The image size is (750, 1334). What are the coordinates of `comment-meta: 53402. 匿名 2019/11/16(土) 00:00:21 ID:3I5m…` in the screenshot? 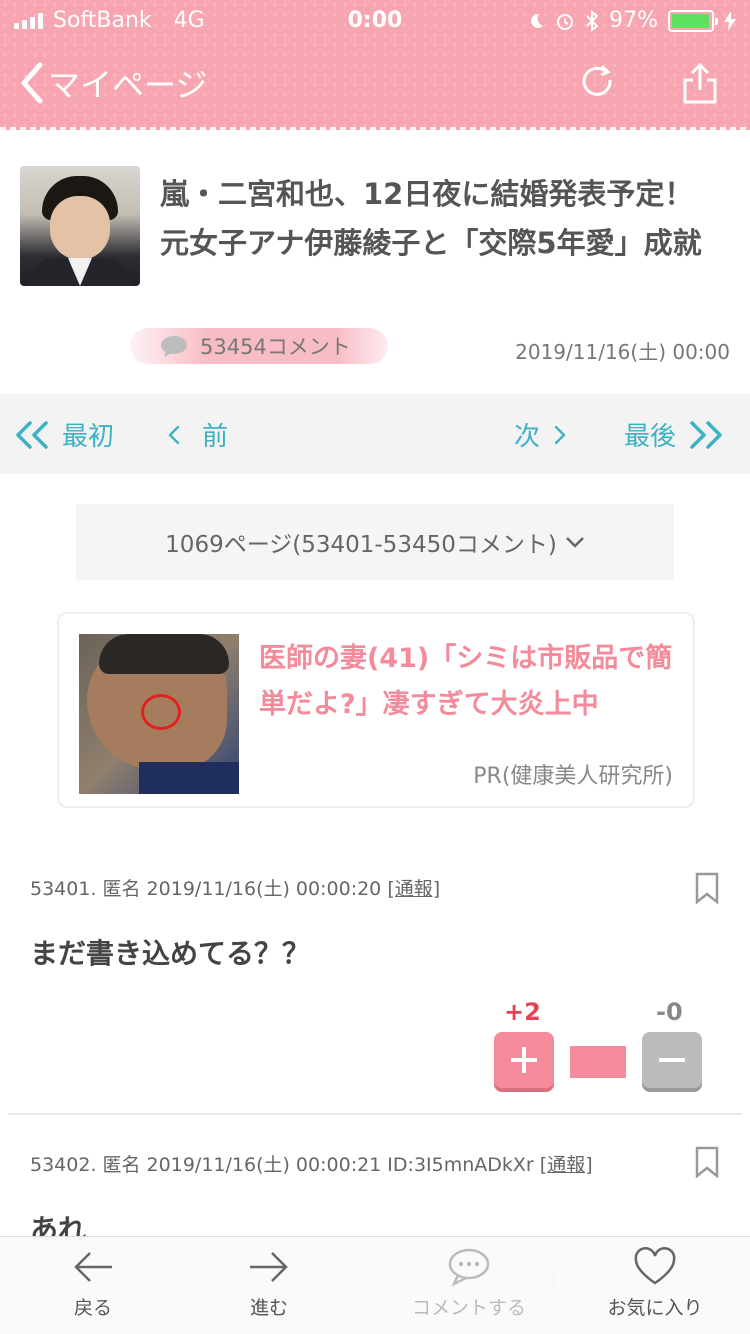 It's located at (311, 1163).